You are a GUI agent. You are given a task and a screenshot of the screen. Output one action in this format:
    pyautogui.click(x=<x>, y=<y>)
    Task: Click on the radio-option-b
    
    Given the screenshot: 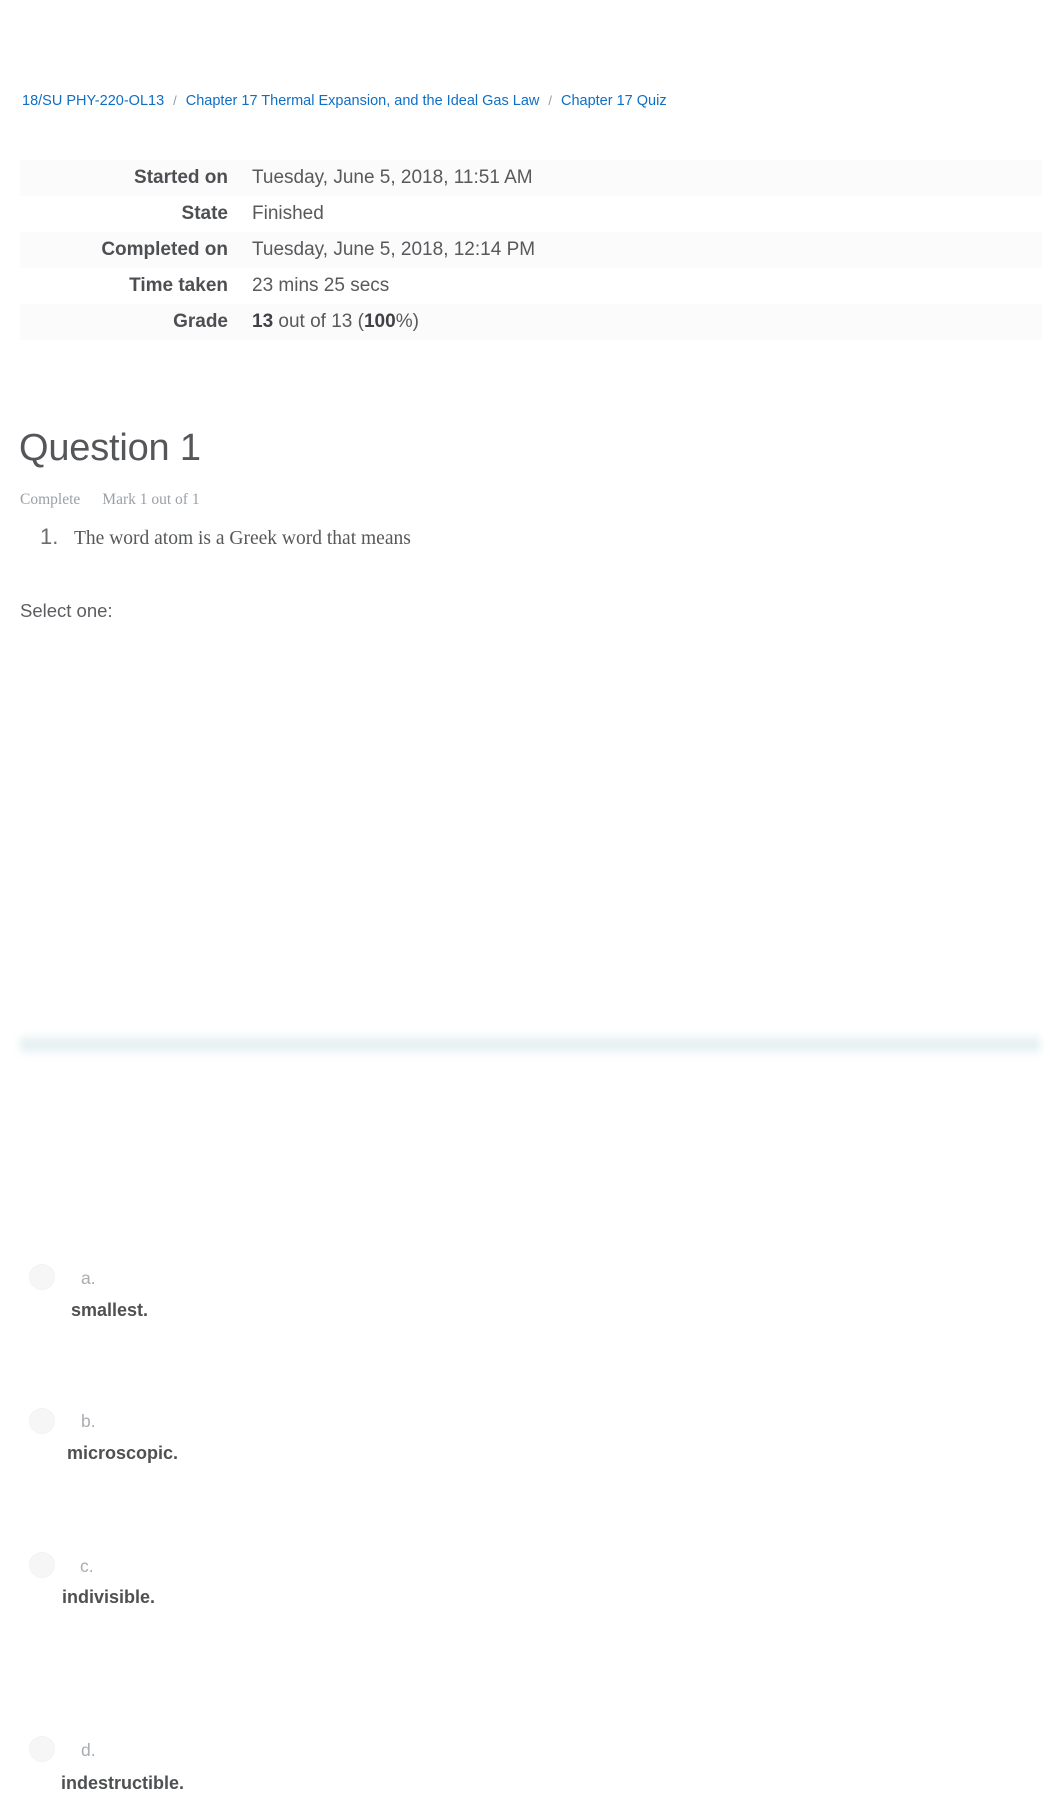 What is the action you would take?
    pyautogui.click(x=42, y=1421)
    